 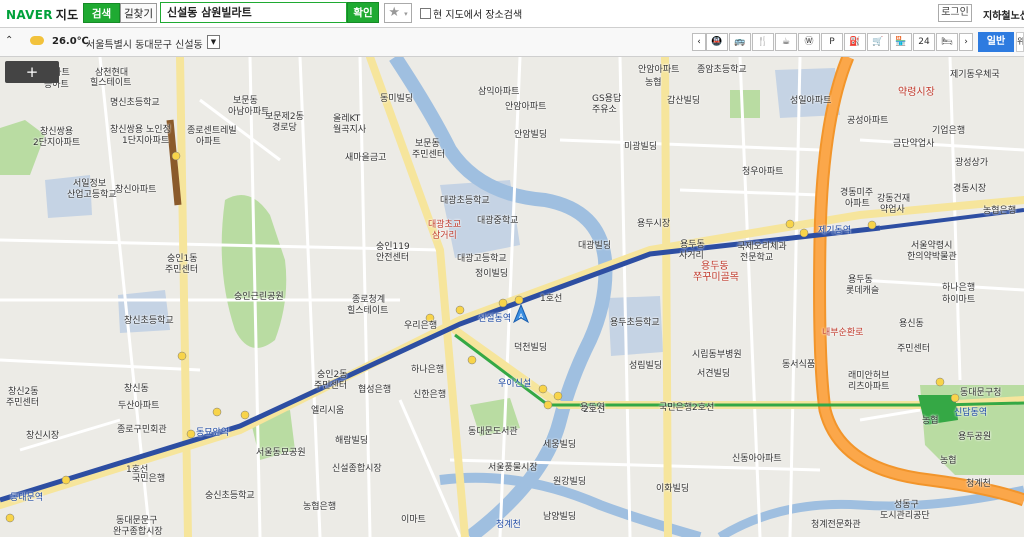 I want to click on star-icon: ★ ▾, so click(x=398, y=13).